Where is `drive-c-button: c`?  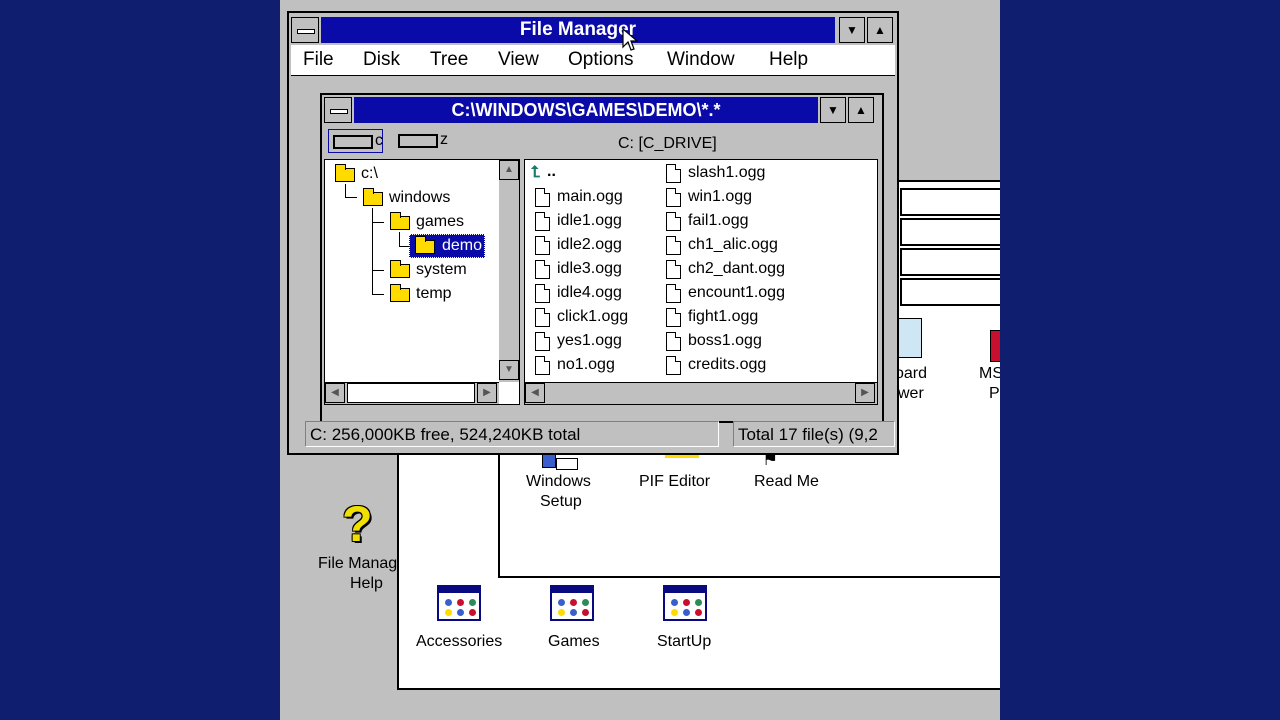
drive-c-button: c is located at coordinates (355, 141).